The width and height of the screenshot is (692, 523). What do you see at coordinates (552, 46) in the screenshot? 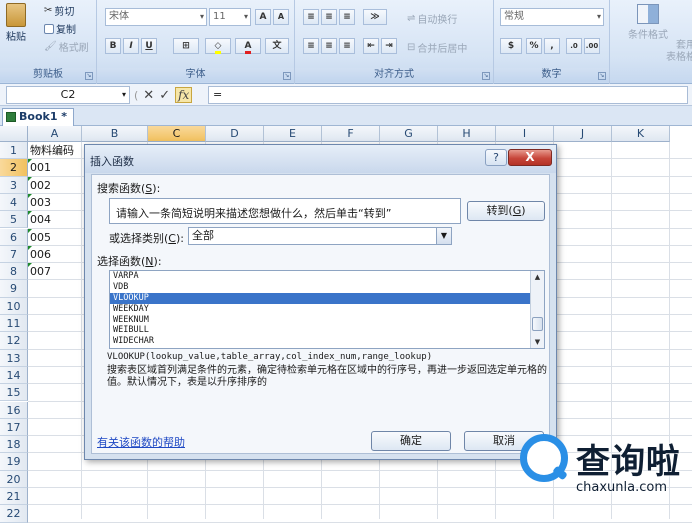
I see `comma-button: ,` at bounding box center [552, 46].